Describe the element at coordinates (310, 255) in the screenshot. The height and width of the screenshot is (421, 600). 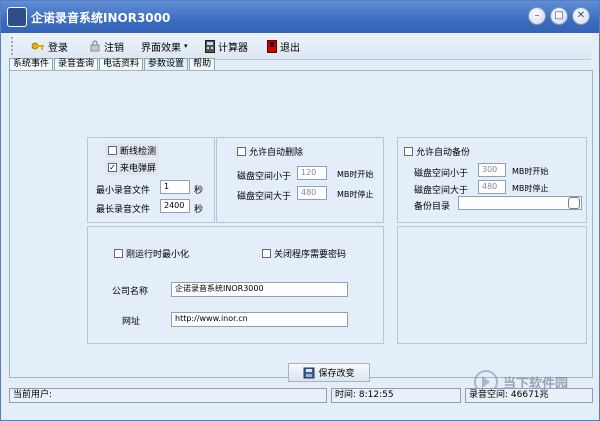
I see `password-on-close-label: 关闭程序需要密码` at that location.